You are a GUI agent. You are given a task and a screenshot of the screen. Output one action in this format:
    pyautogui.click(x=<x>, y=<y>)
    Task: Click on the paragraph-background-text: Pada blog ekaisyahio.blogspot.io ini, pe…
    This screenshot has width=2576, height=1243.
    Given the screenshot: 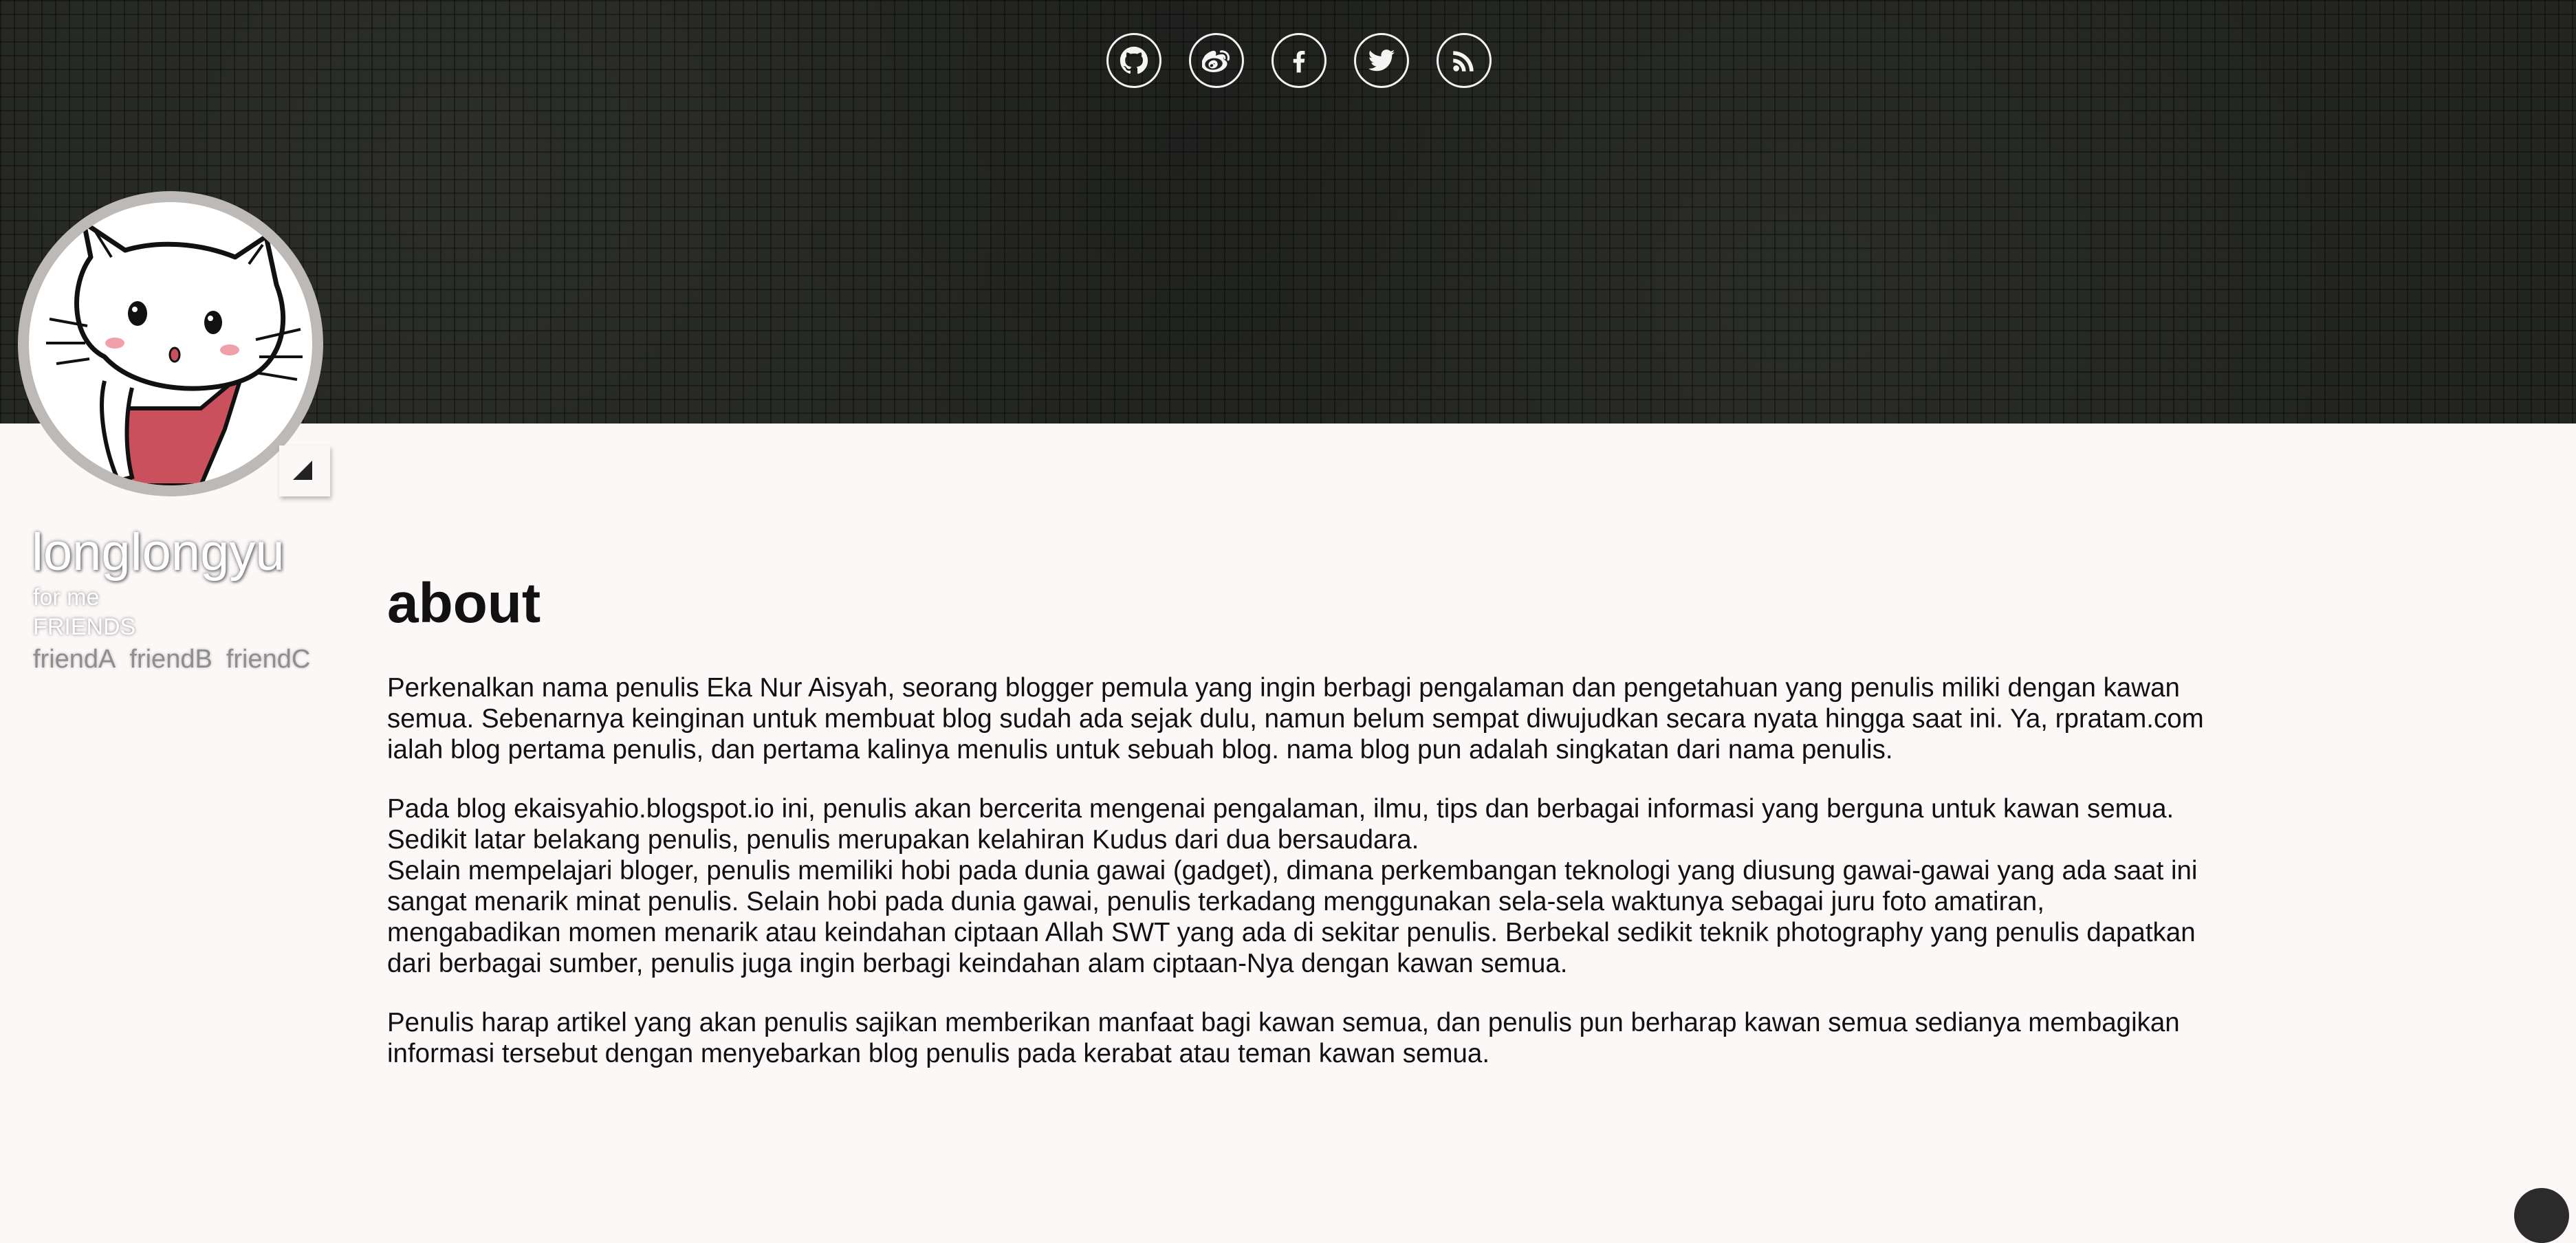 What is the action you would take?
    pyautogui.click(x=1280, y=824)
    